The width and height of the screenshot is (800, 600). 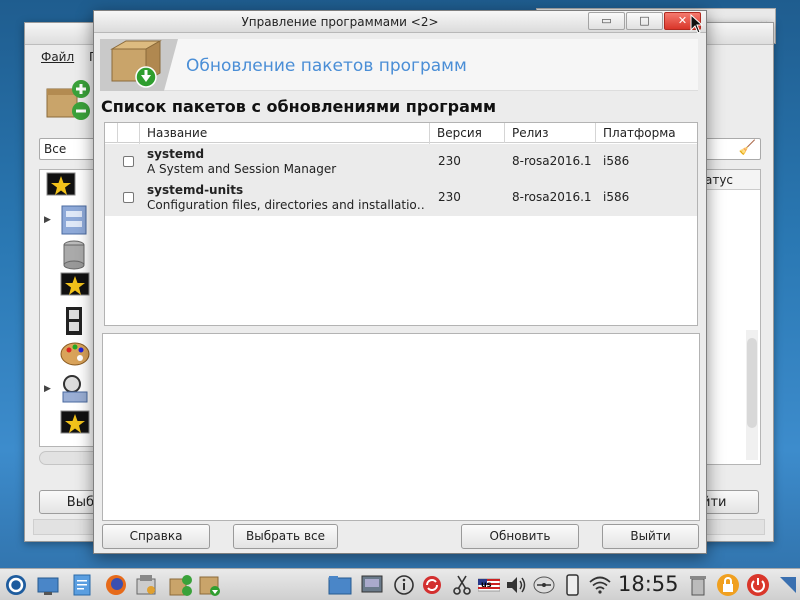 What do you see at coordinates (572, 585) in the screenshot?
I see `mobile-device-icon` at bounding box center [572, 585].